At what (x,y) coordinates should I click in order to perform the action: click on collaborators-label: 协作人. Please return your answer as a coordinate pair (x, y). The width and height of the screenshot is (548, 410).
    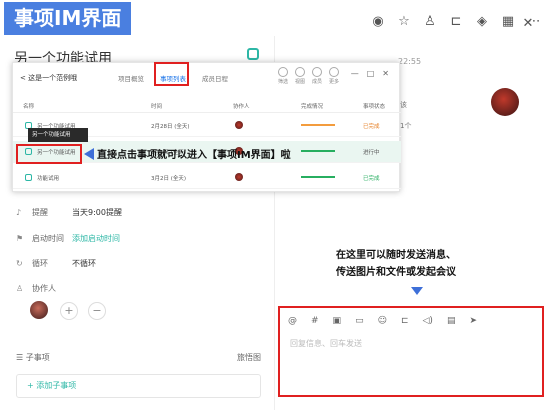
    Looking at the image, I should click on (44, 288).